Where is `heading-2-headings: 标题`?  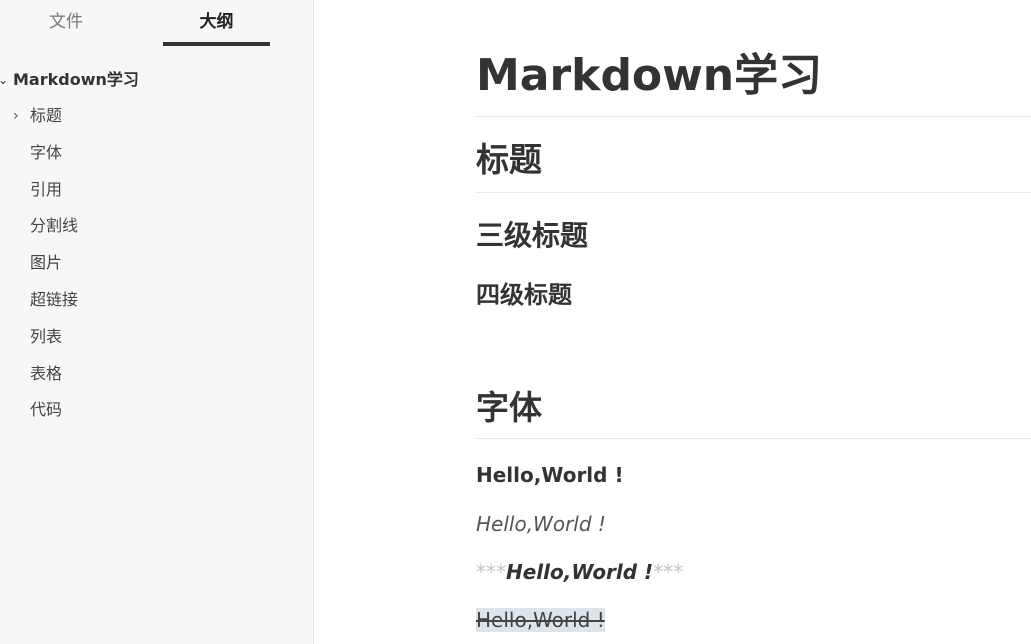
heading-2-headings: 标题 is located at coordinates (509, 160).